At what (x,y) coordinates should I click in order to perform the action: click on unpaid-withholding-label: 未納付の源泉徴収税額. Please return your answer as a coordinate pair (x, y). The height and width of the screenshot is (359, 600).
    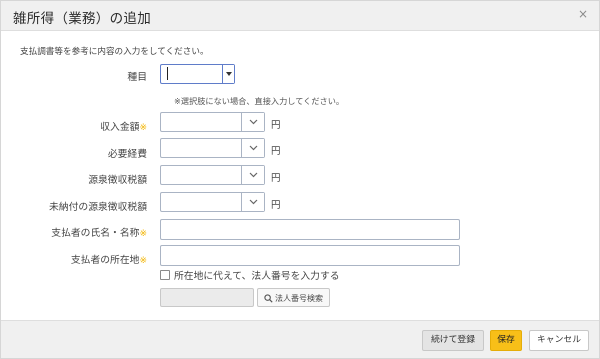
    Looking at the image, I should click on (98, 206).